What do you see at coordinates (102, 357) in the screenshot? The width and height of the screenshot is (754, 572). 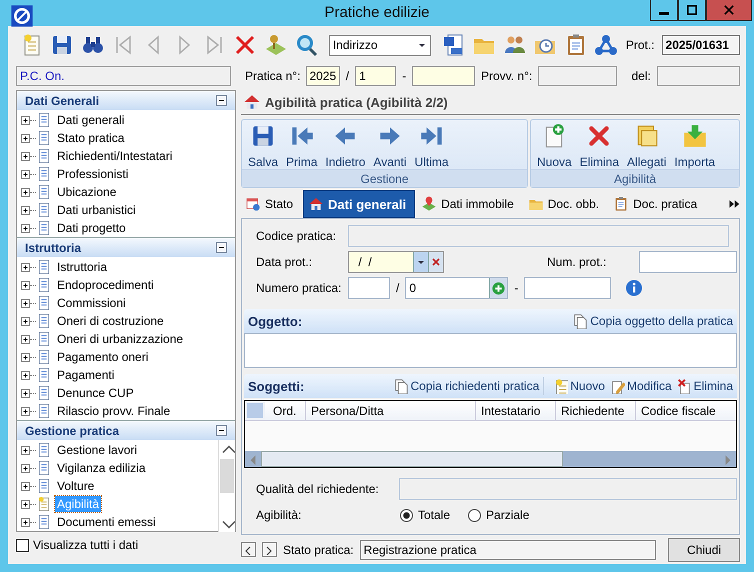 I see `sidebar-item: Pagamento oneri` at bounding box center [102, 357].